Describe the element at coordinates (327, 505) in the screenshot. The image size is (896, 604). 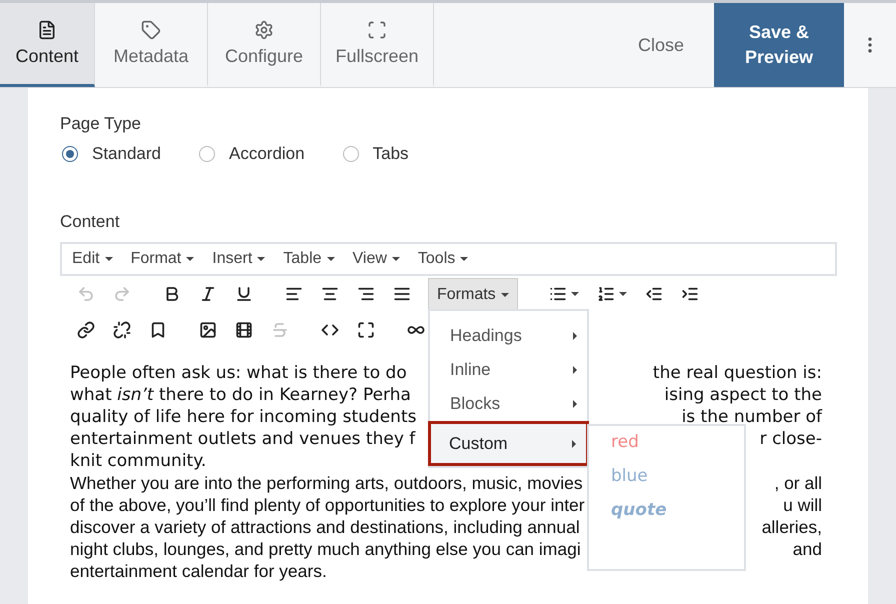
I see `paragraph-text: of the above, you’ll find plenty of opportunities to explore your inter` at that location.